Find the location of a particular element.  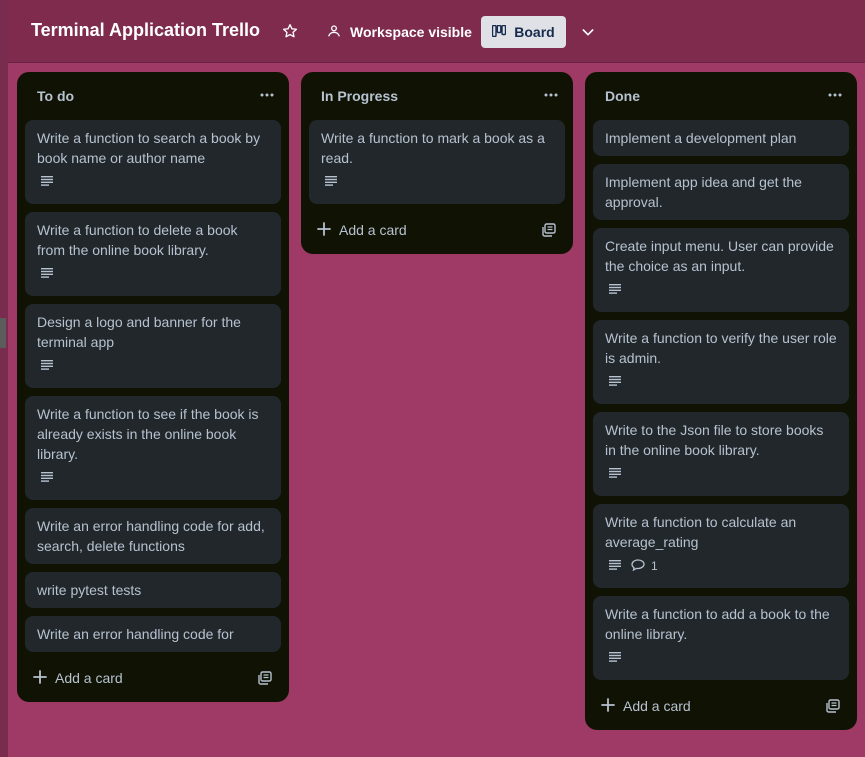

card-title: write pytest tests is located at coordinates (89, 590).